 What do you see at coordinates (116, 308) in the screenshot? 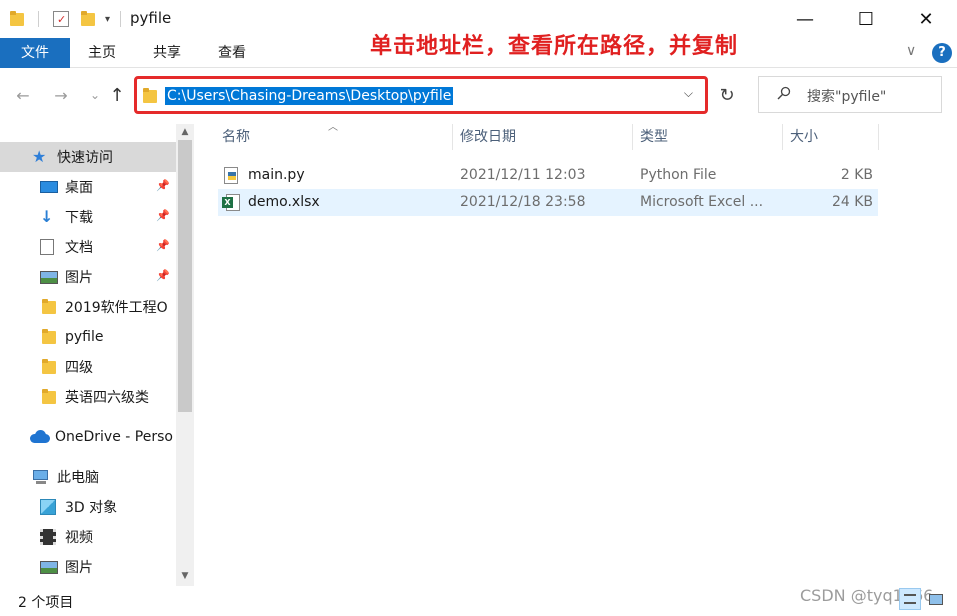
I see `nav-item-label: 2019软件工程O` at bounding box center [116, 308].